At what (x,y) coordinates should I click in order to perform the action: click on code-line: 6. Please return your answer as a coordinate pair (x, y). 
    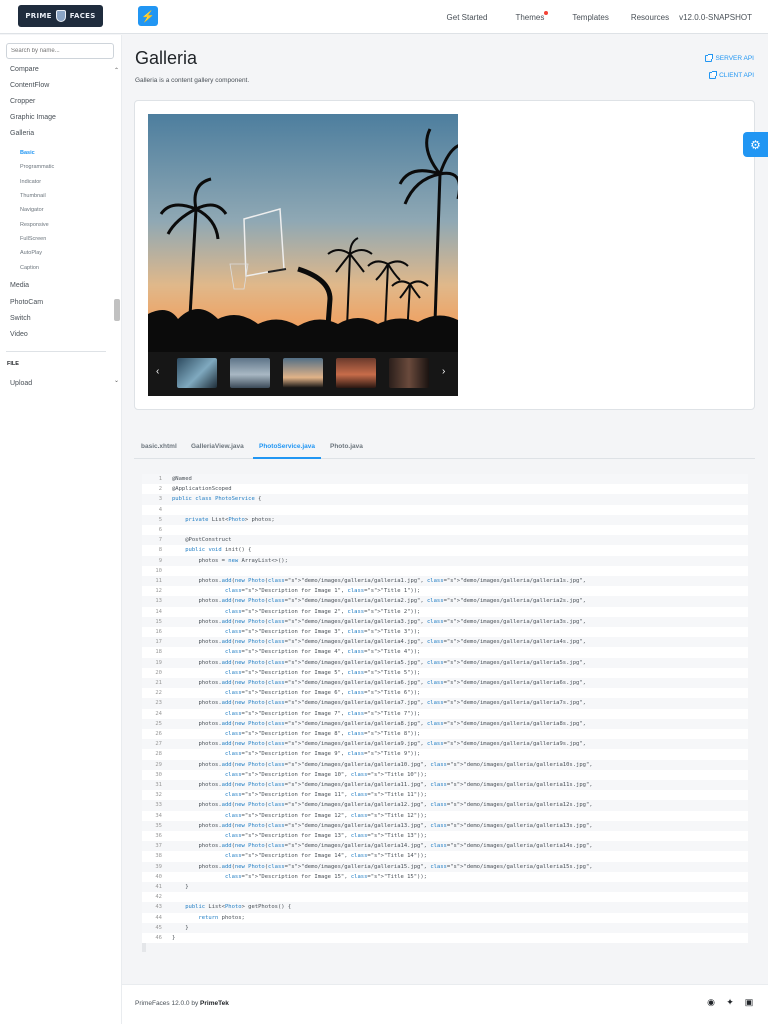
    Looking at the image, I should click on (445, 530).